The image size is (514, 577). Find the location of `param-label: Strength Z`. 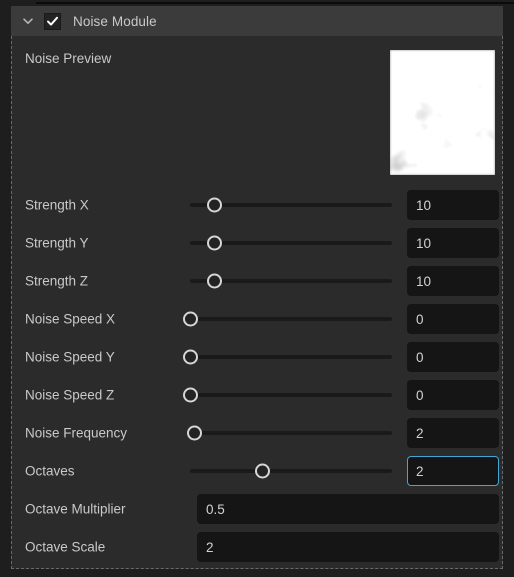

param-label: Strength Z is located at coordinates (57, 281).